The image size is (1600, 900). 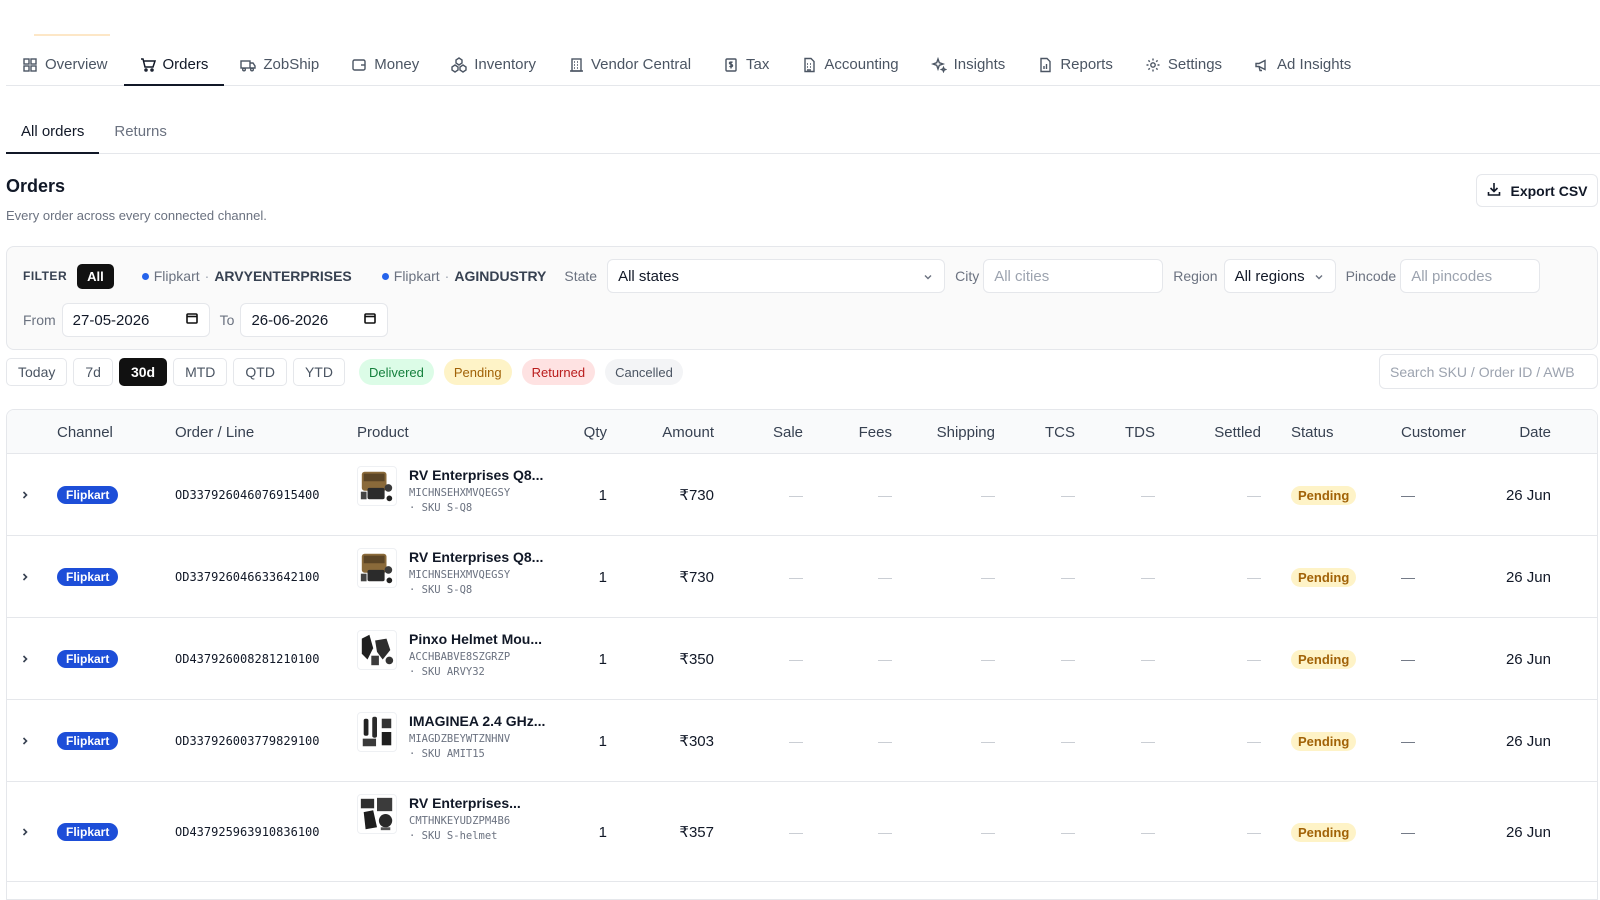 I want to click on col-sale: Sale, so click(x=765, y=432).